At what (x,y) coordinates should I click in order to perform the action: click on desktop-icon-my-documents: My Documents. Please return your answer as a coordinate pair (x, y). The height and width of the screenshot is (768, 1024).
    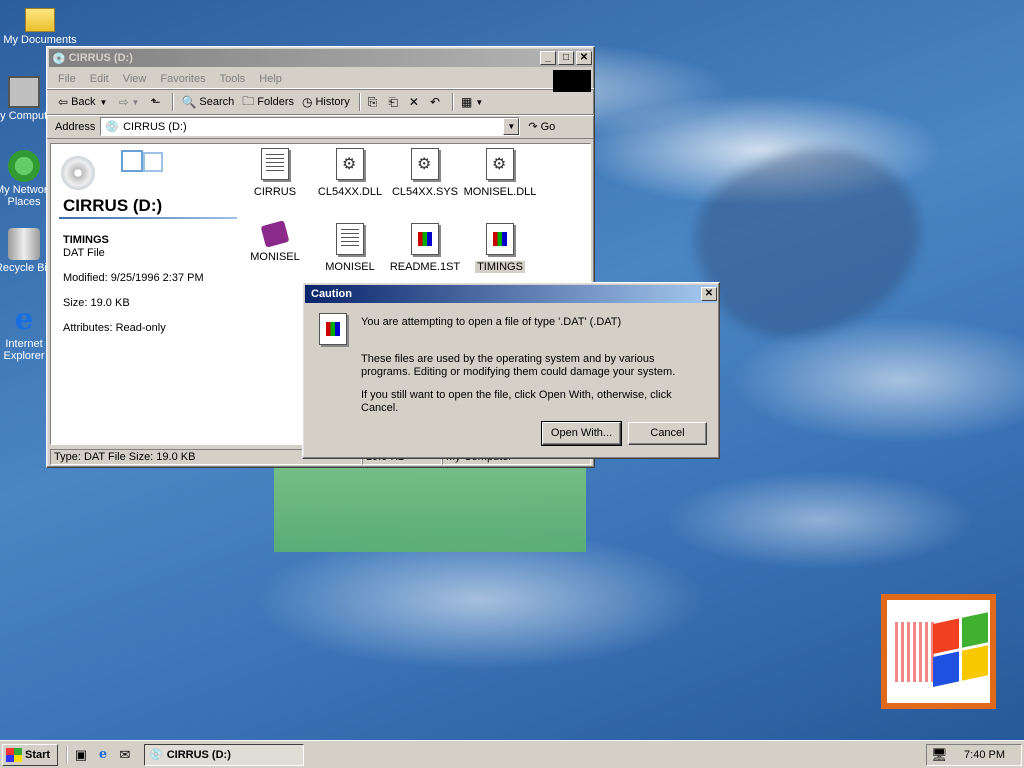
    Looking at the image, I should click on (40, 25).